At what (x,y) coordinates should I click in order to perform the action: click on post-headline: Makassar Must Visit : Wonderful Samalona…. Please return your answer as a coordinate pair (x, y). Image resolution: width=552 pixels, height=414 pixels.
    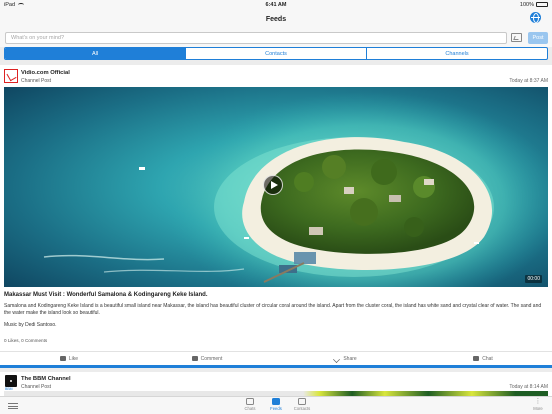
    Looking at the image, I should click on (106, 295).